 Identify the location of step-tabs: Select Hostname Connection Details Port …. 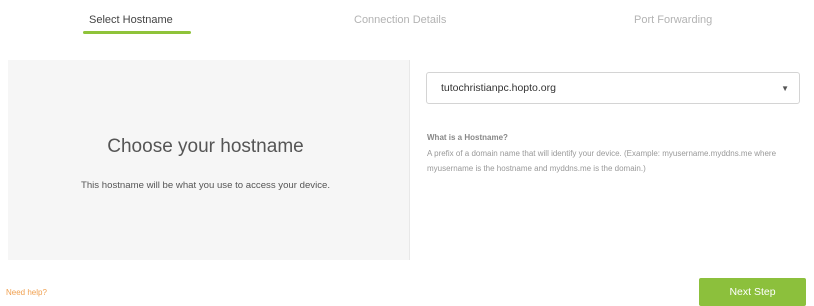
(407, 21).